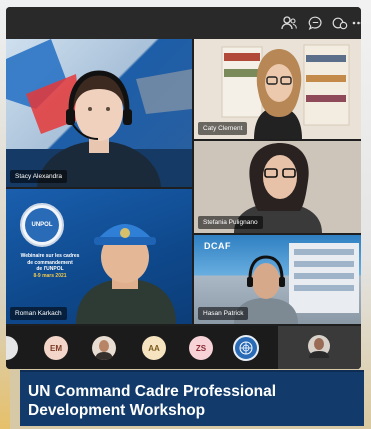 The width and height of the screenshot is (371, 429). What do you see at coordinates (289, 23) in the screenshot?
I see `people-icon` at bounding box center [289, 23].